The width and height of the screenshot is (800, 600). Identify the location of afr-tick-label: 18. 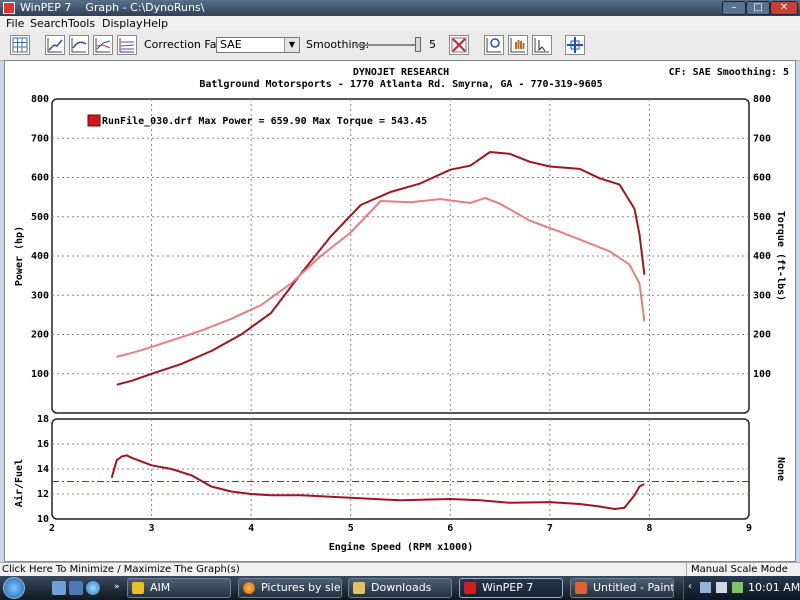
(43, 419).